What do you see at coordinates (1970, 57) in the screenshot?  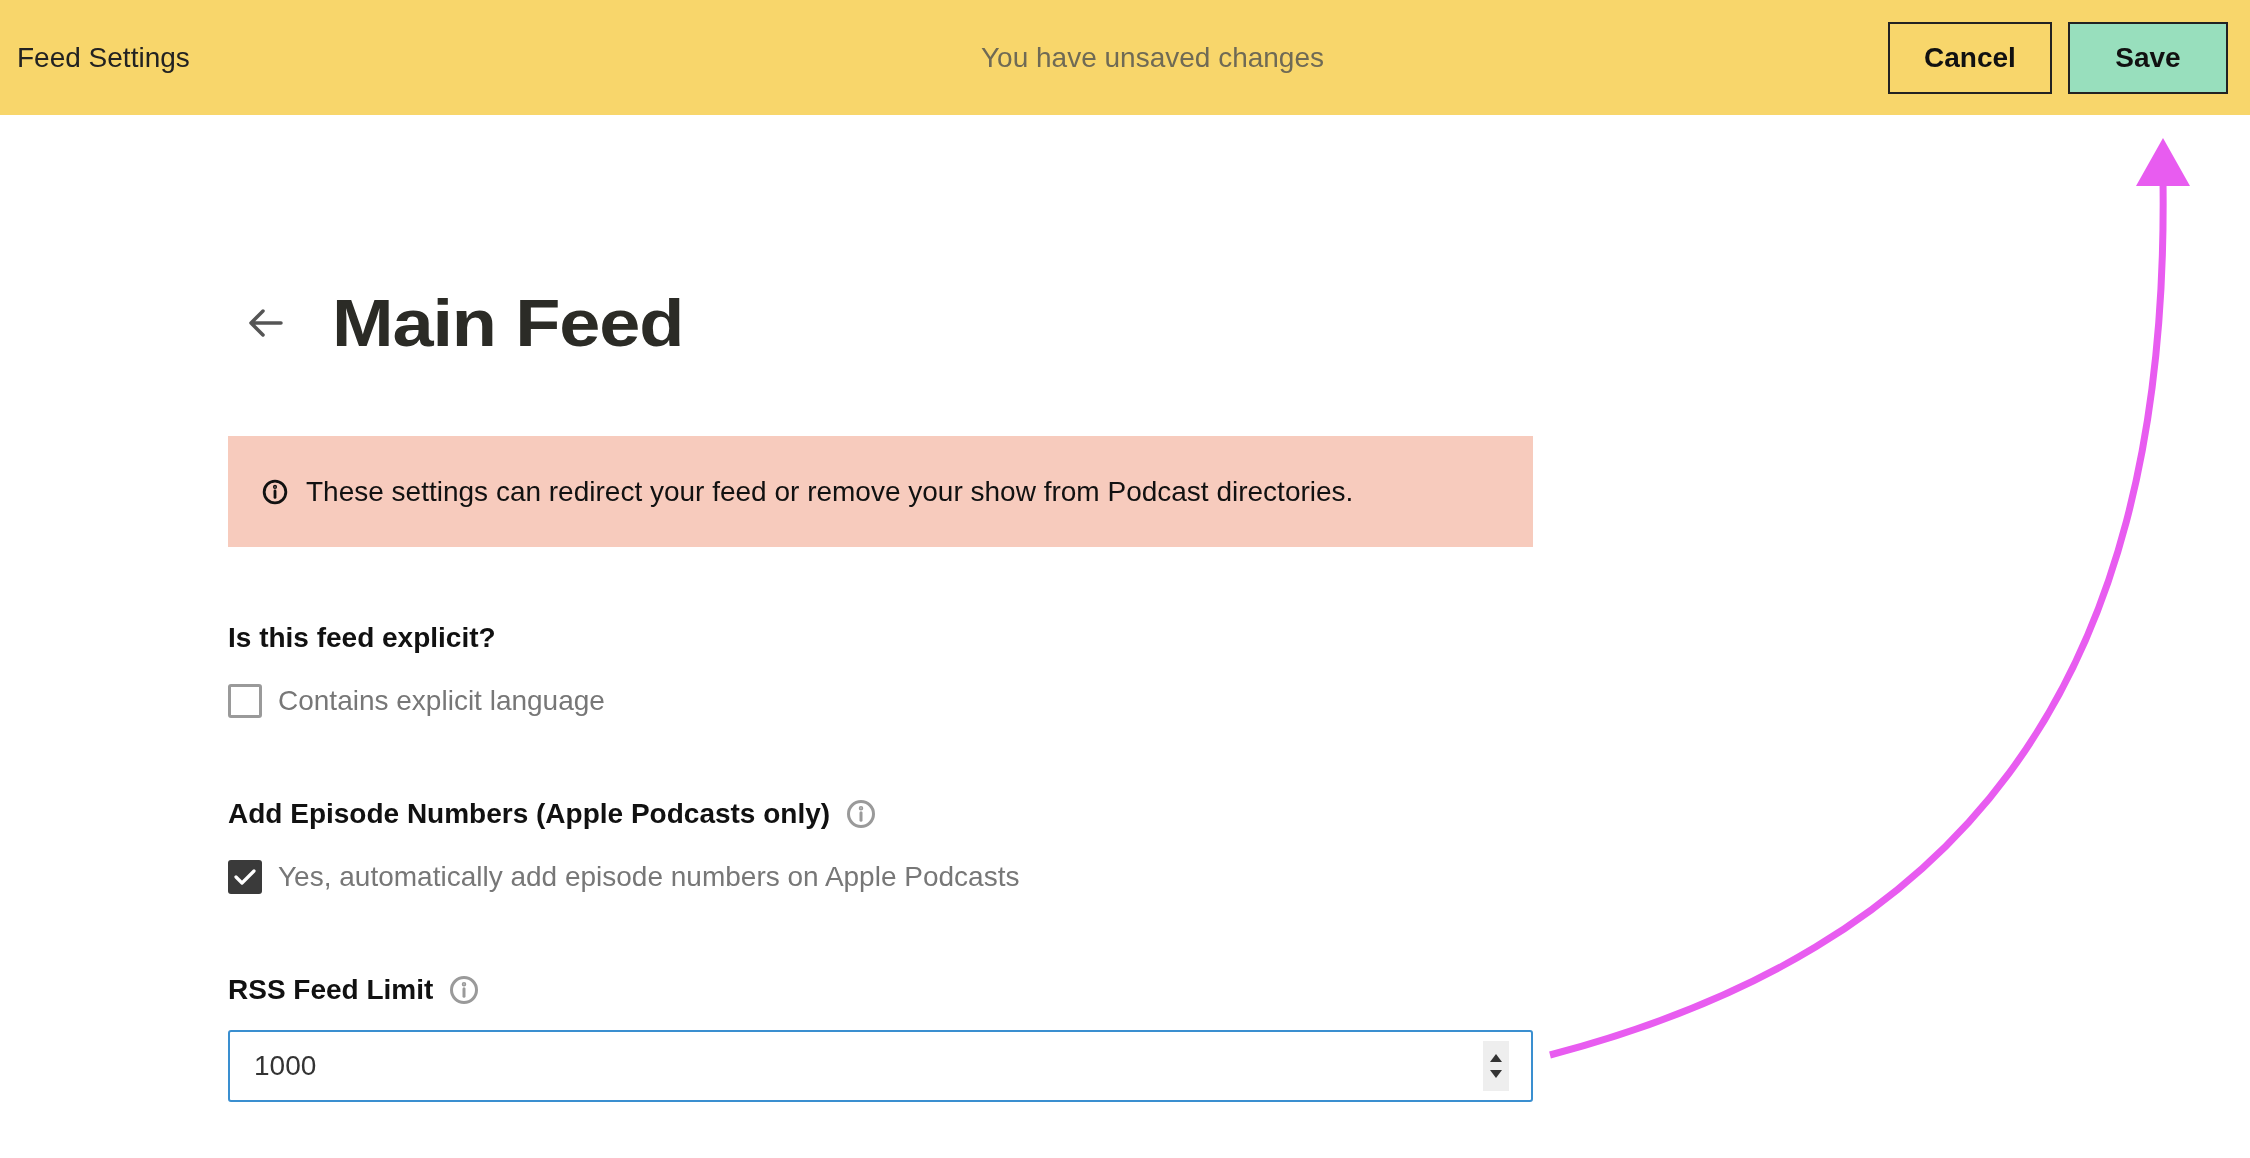 I see `cancel-button: Cancel` at bounding box center [1970, 57].